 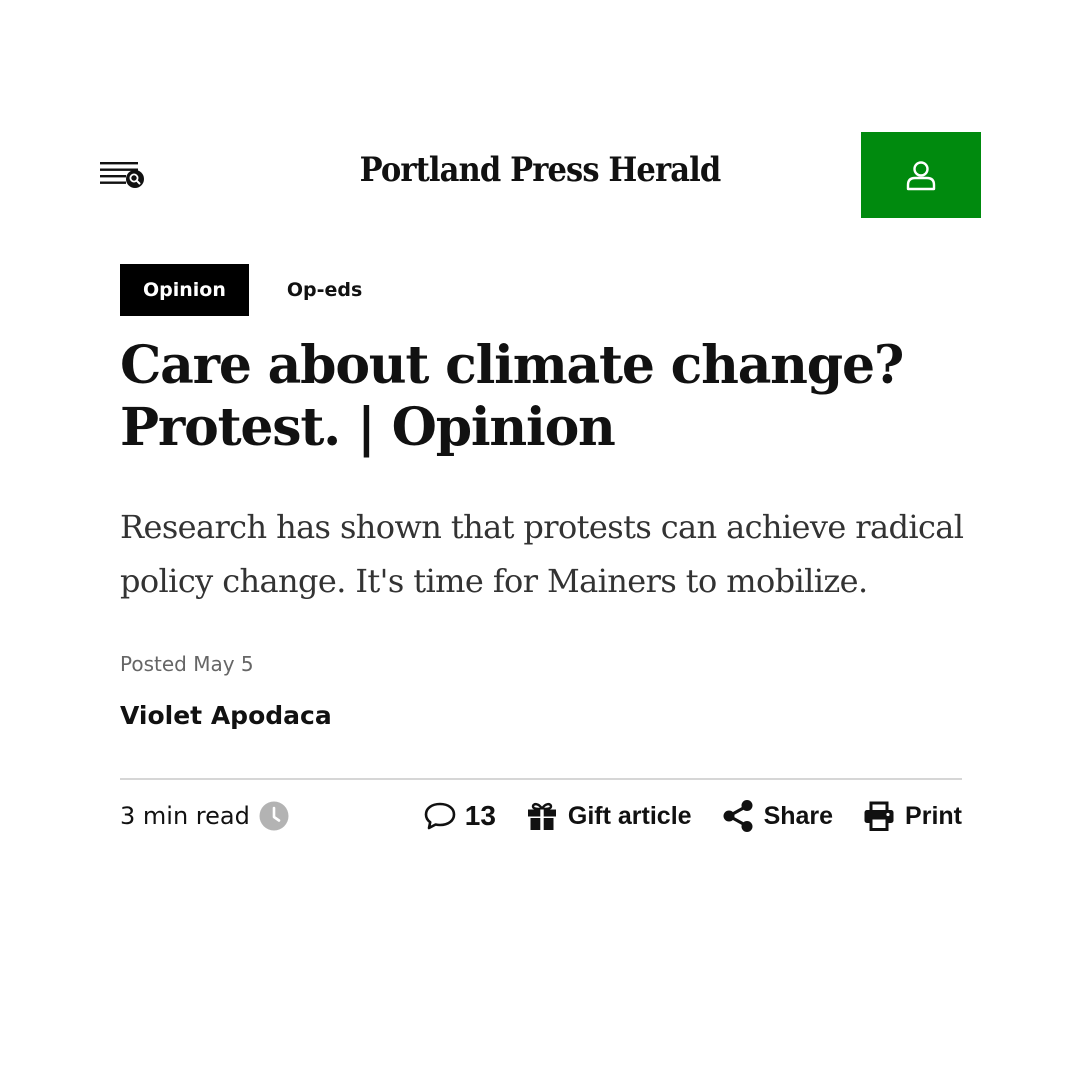 What do you see at coordinates (187, 664) in the screenshot?
I see `posted-date: Posted May 5` at bounding box center [187, 664].